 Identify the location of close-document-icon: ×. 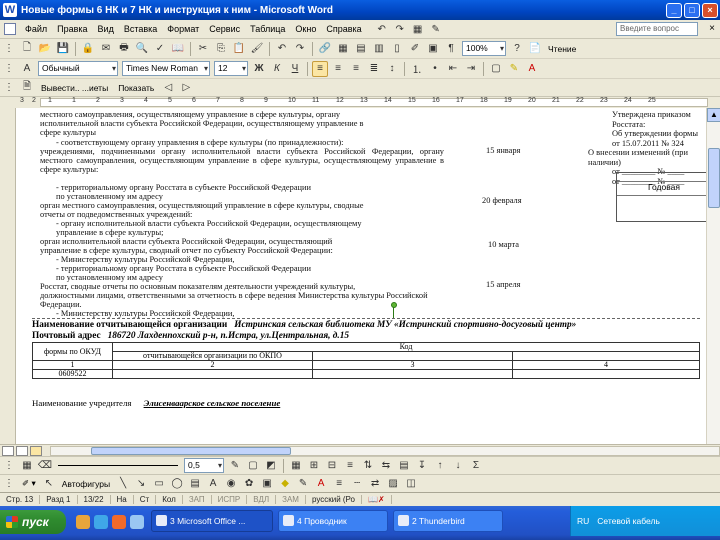
(712, 28).